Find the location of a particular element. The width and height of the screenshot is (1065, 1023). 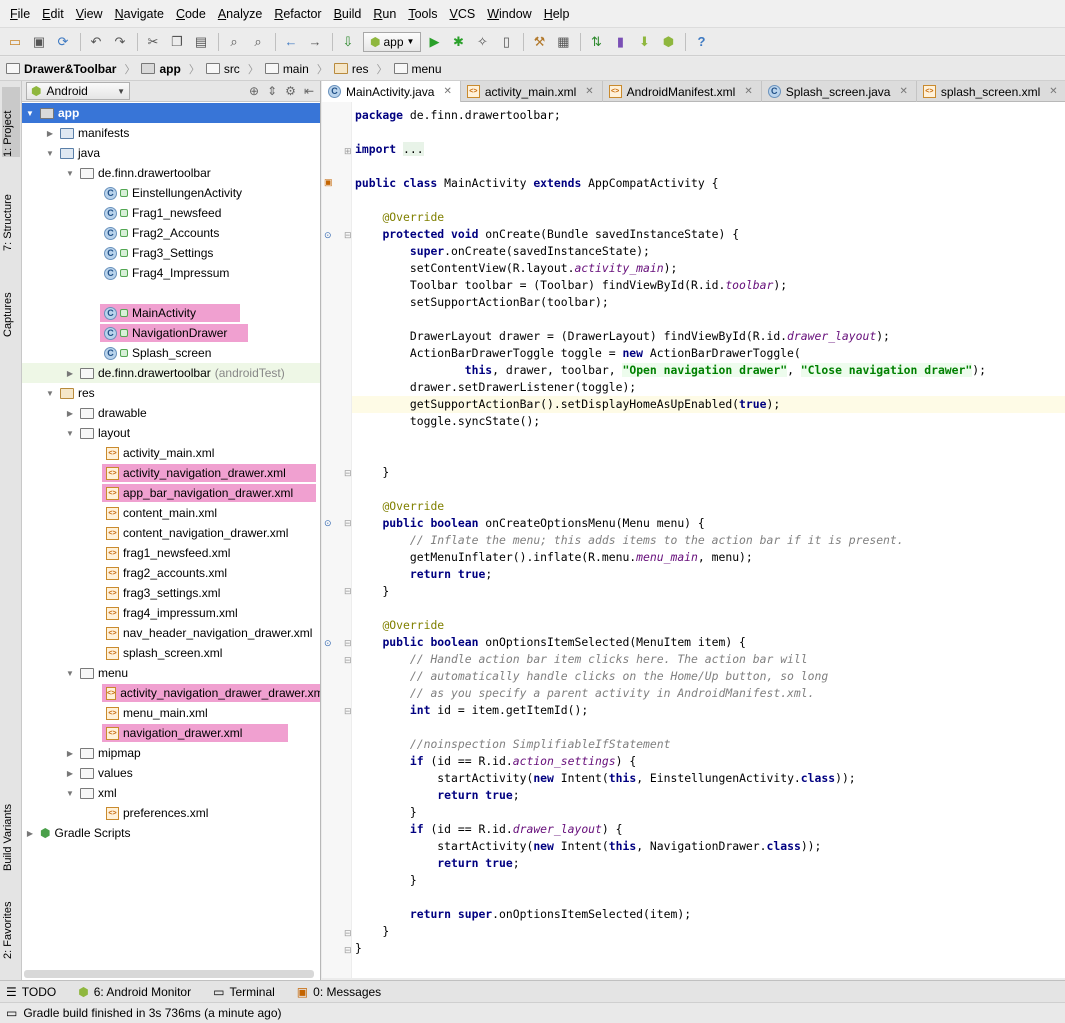

copy-icon: ❐ is located at coordinates (177, 42).